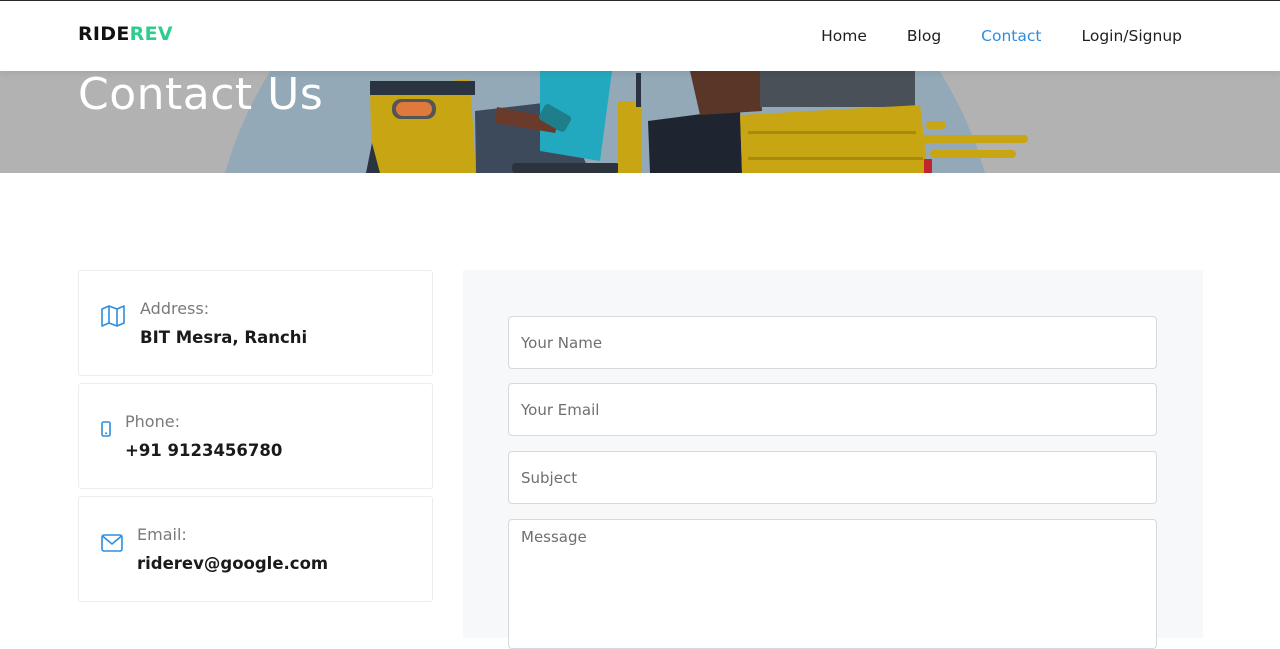 This screenshot has width=1280, height=649. What do you see at coordinates (255, 436) in the screenshot?
I see `phone-card: Phone: +91 9123456780` at bounding box center [255, 436].